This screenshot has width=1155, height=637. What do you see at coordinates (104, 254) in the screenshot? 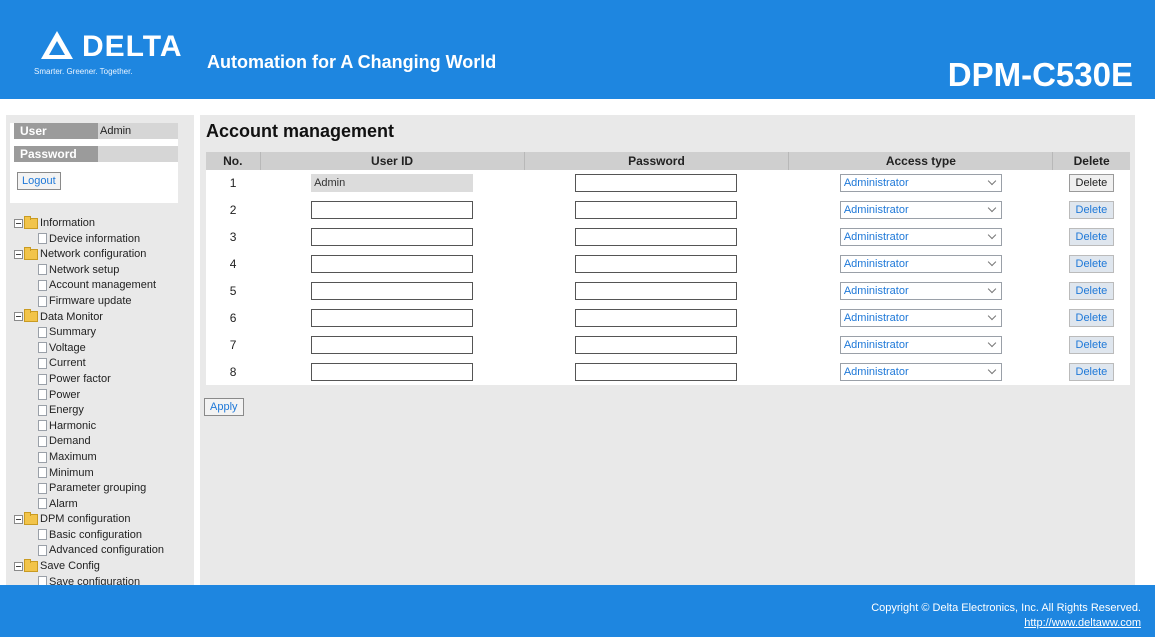
I see `nav-group: Network configuration` at bounding box center [104, 254].